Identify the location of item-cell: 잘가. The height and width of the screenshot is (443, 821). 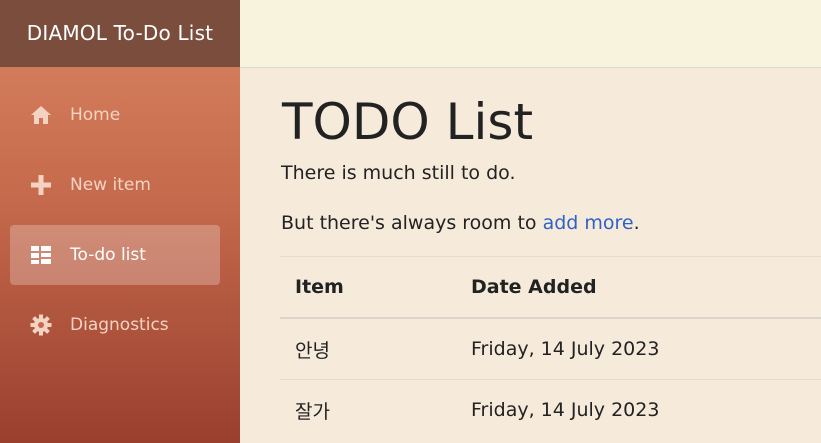
(368, 409).